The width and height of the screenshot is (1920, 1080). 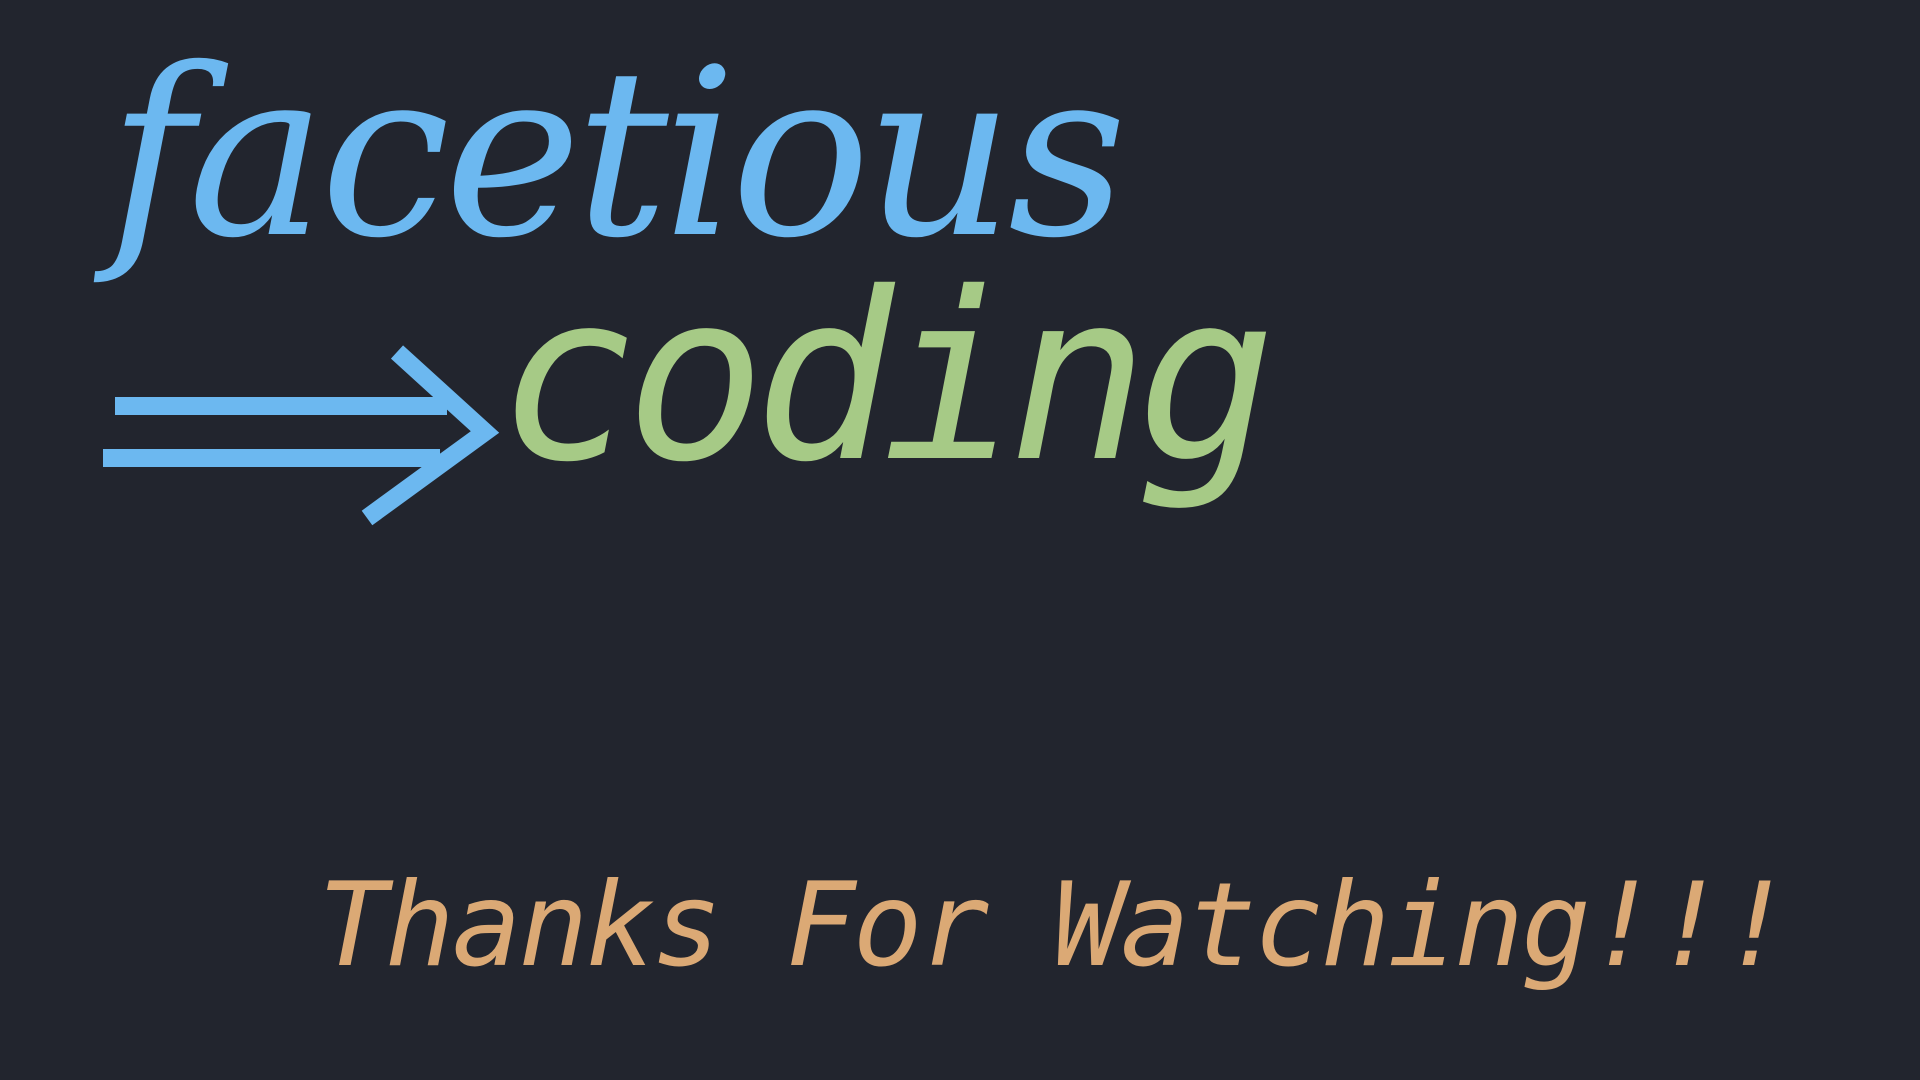 I want to click on thanks-message: Thanks For Watching!!!, so click(x=1054, y=925).